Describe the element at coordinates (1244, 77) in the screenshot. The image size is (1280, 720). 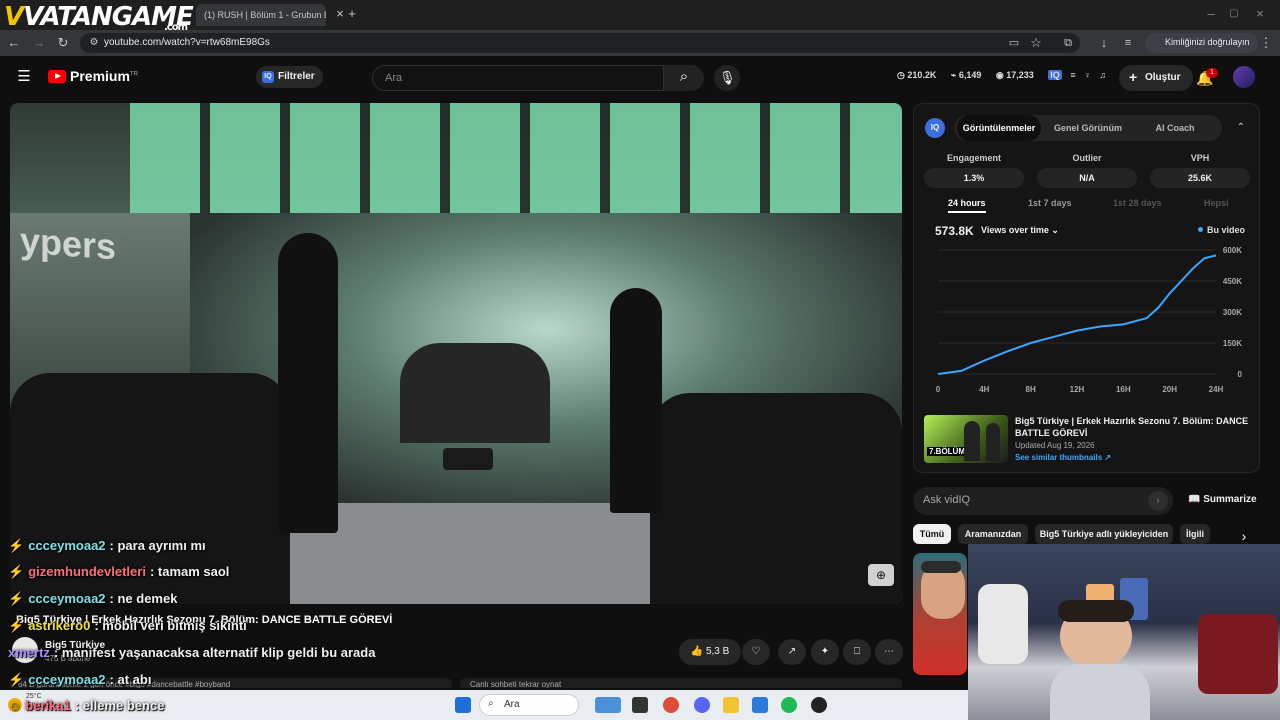
I see `user-avatar` at that location.